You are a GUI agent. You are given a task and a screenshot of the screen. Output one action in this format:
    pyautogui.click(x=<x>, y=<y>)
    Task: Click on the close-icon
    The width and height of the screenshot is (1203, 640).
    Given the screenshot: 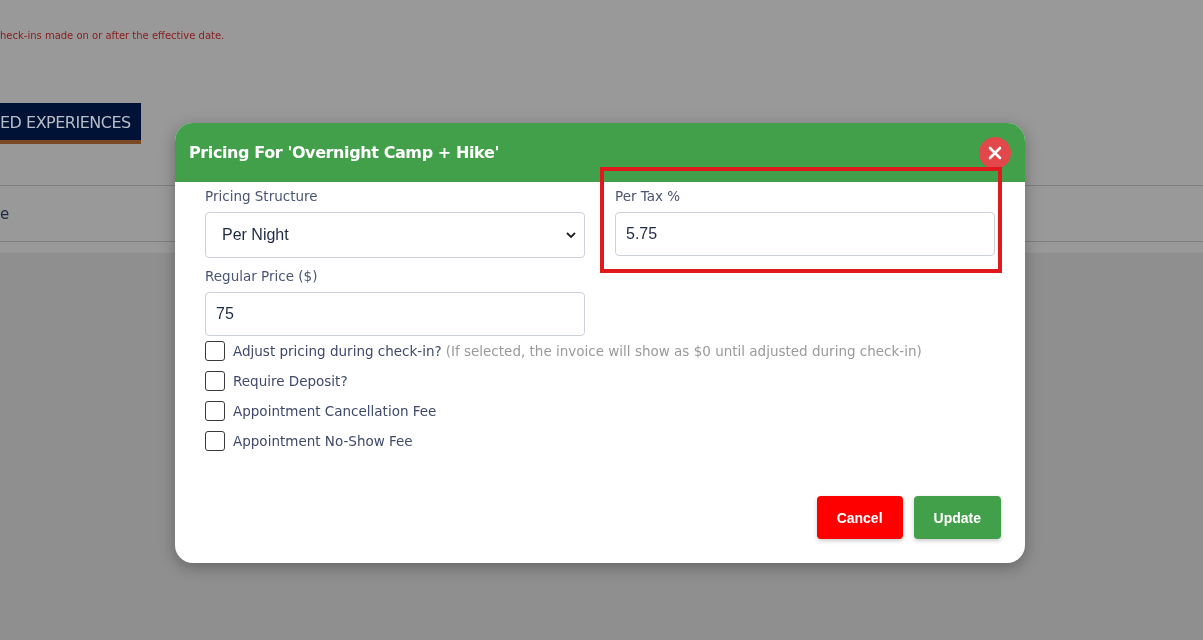 What is the action you would take?
    pyautogui.click(x=995, y=153)
    